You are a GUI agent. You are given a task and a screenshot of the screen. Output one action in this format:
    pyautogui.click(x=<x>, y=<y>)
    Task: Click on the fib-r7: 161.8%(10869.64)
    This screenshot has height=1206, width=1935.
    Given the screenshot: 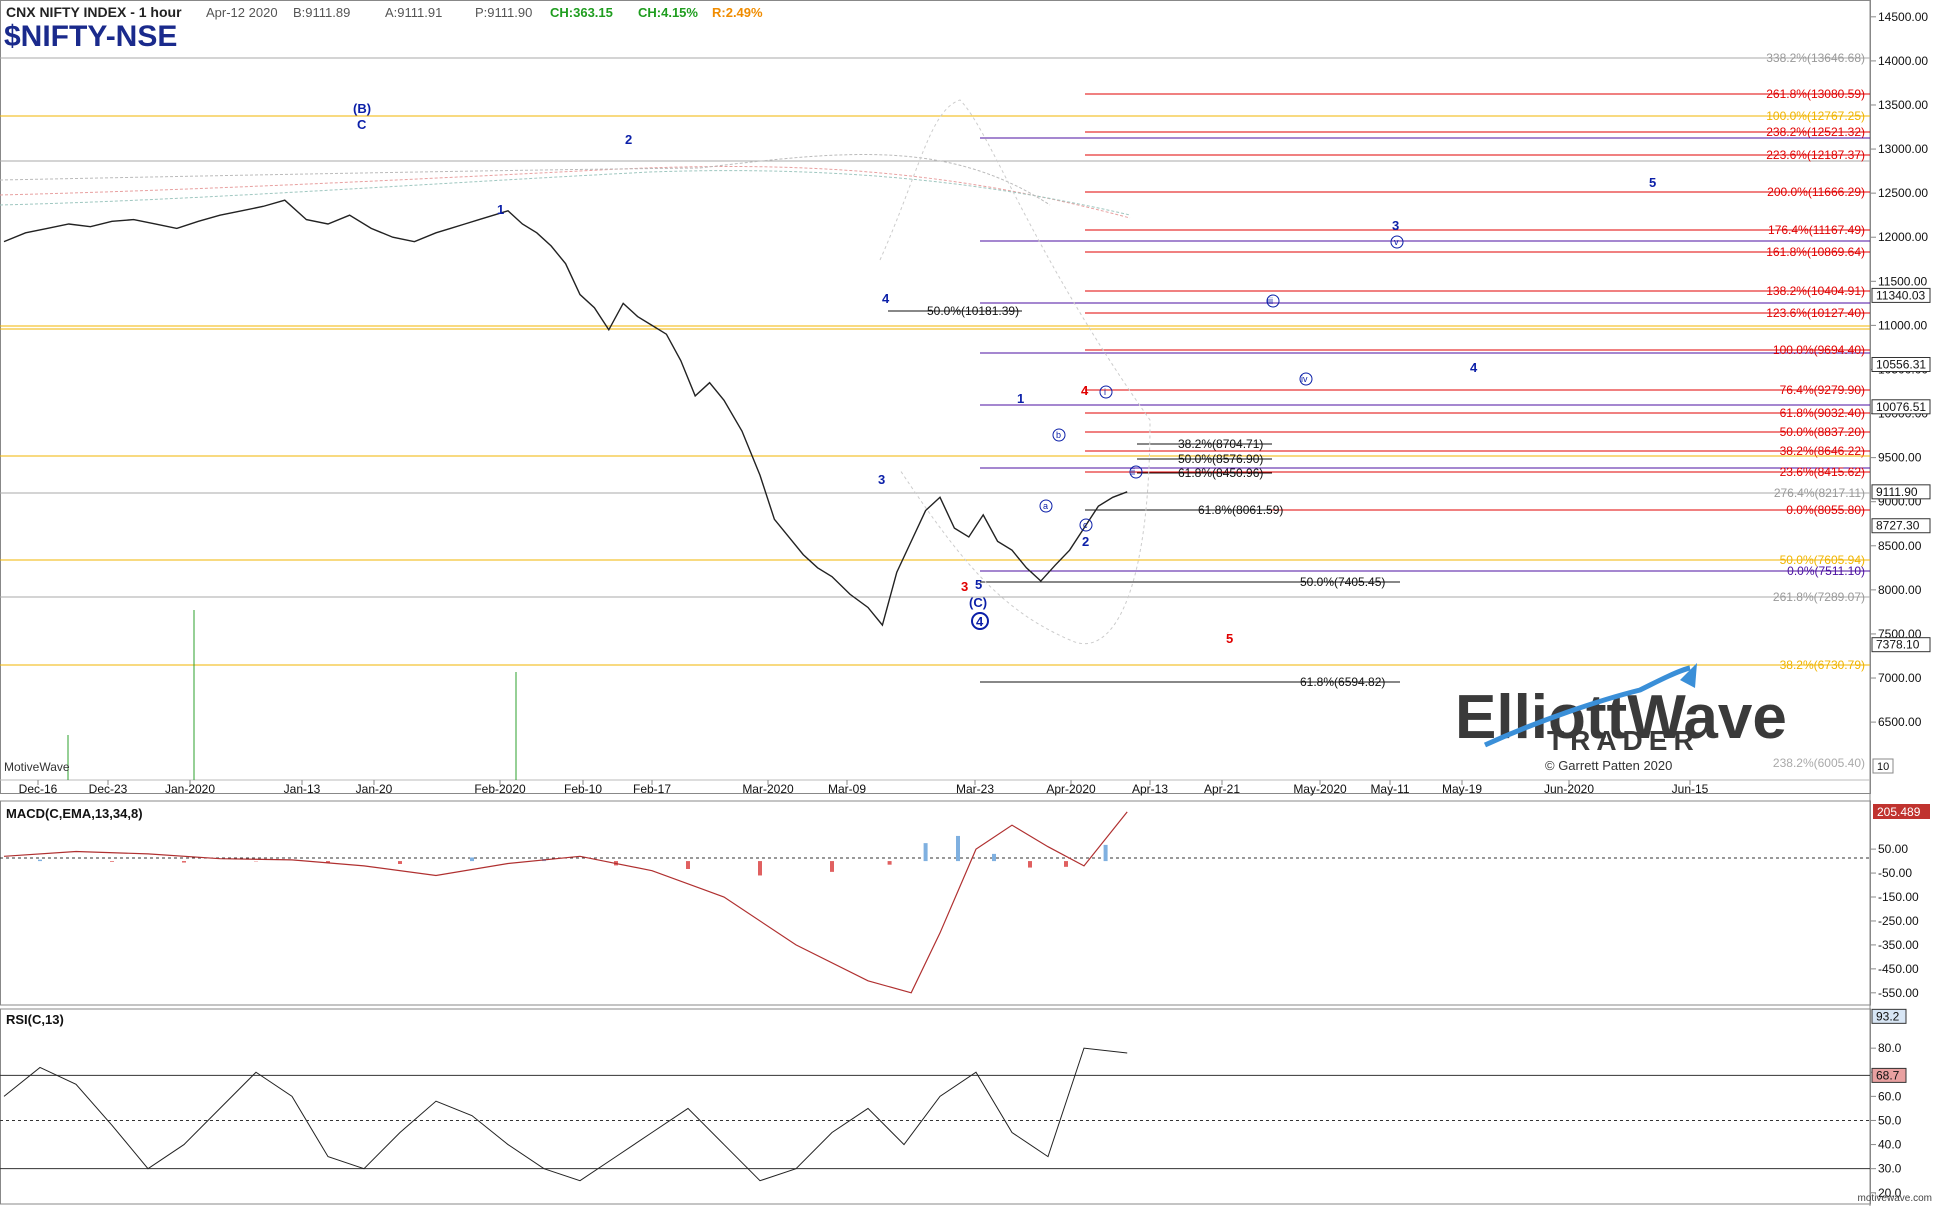 What is the action you would take?
    pyautogui.click(x=1815, y=252)
    